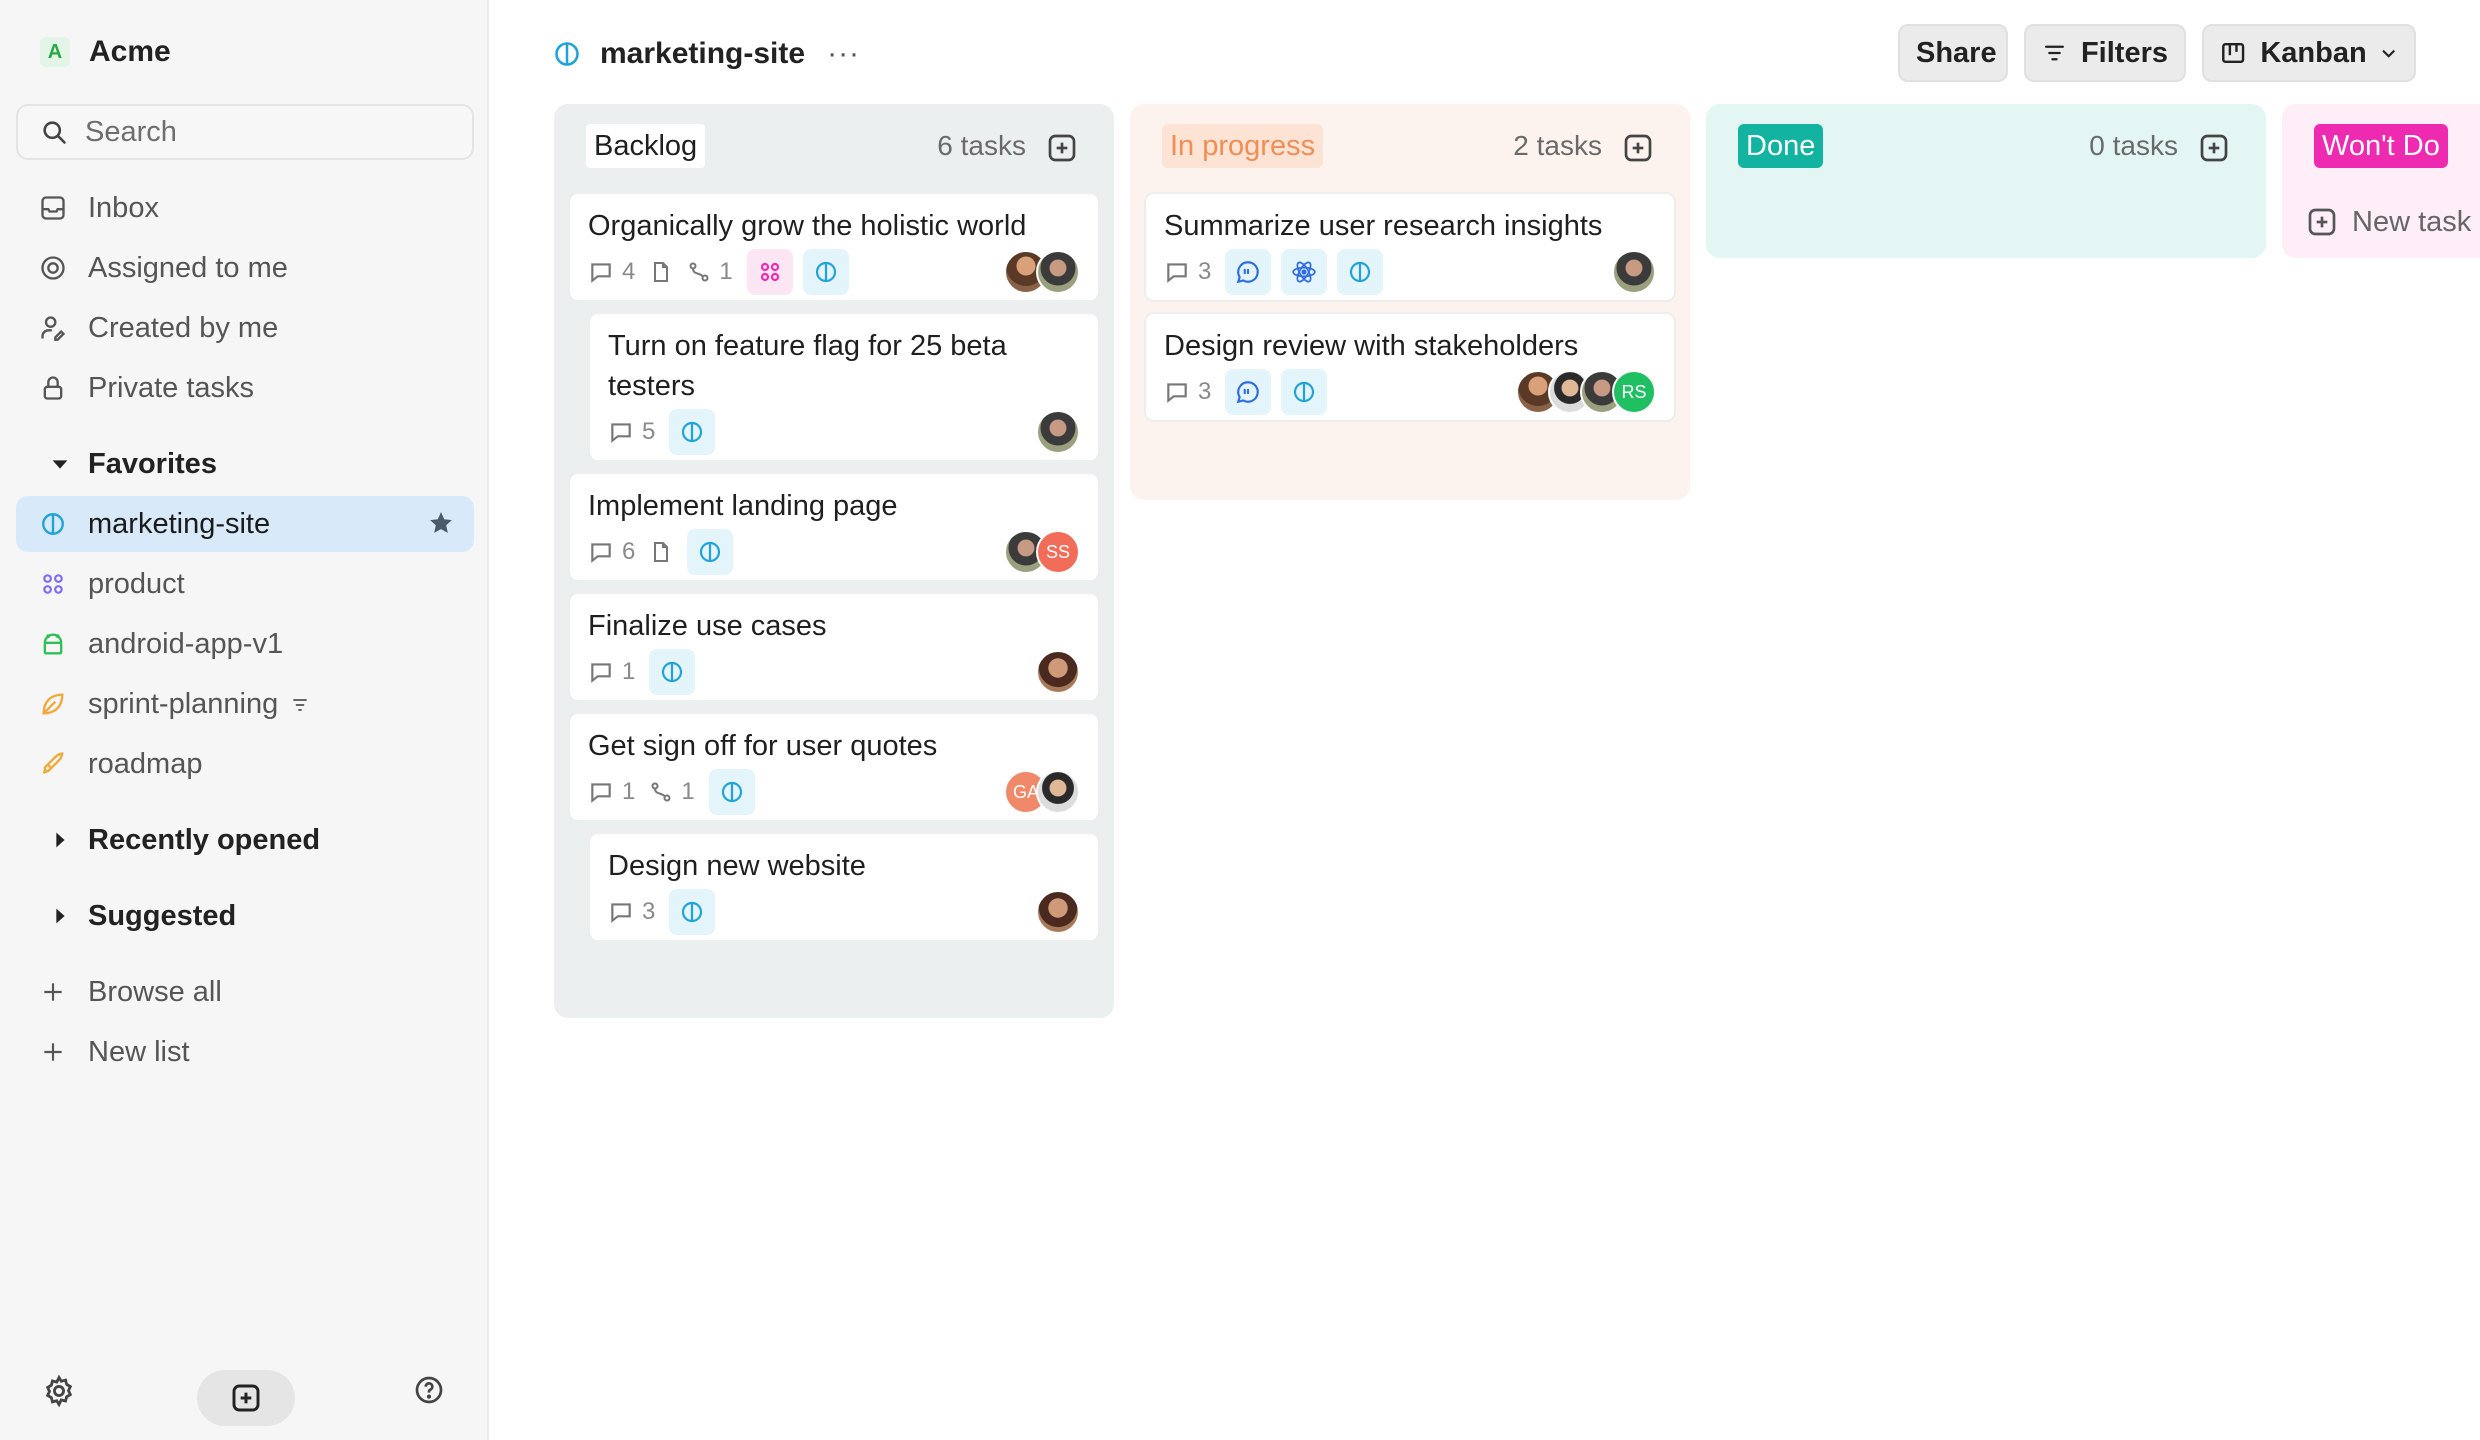  I want to click on sidebar-item-label: Assigned to me, so click(188, 267).